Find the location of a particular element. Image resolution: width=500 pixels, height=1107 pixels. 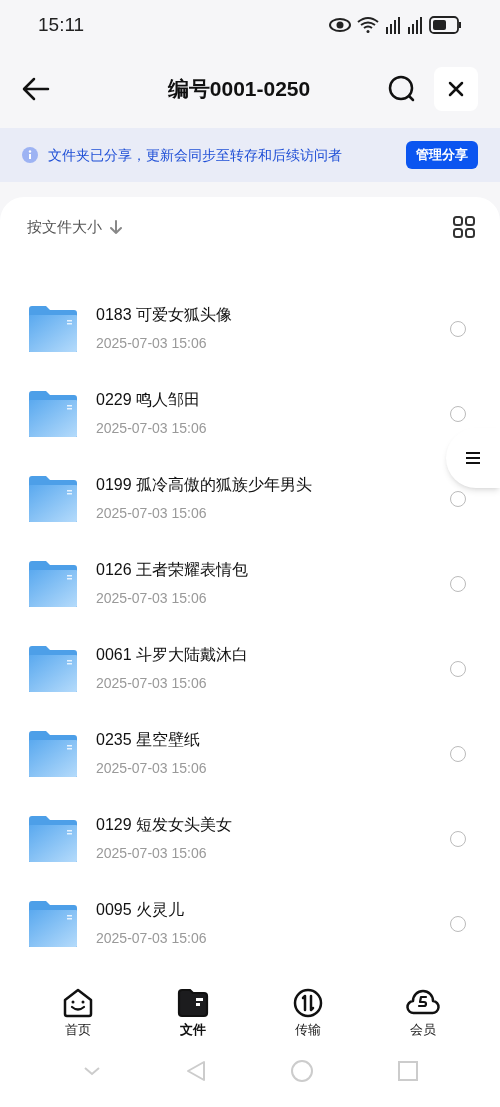

folder-name: 0095 火灵儿 is located at coordinates (141, 910).